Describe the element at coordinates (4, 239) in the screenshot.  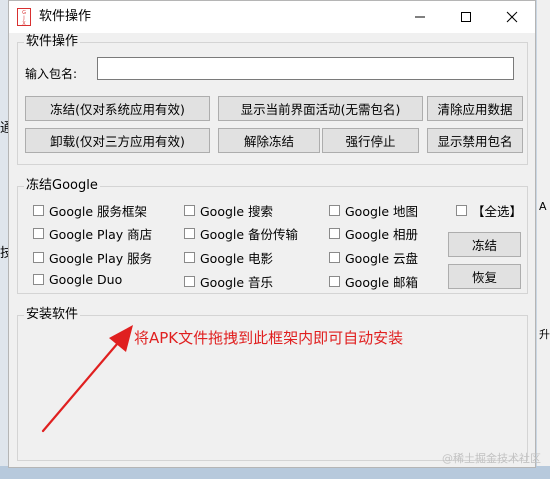
I see `background-left` at that location.